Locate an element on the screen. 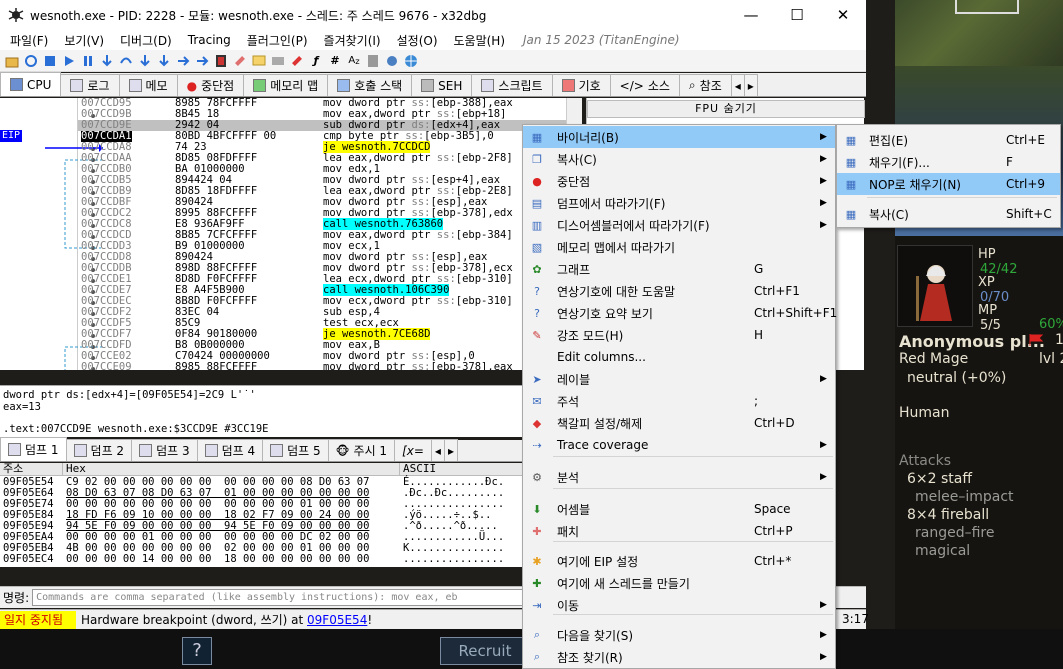 The height and width of the screenshot is (669, 1063). tab-locals: [x= is located at coordinates (413, 450).